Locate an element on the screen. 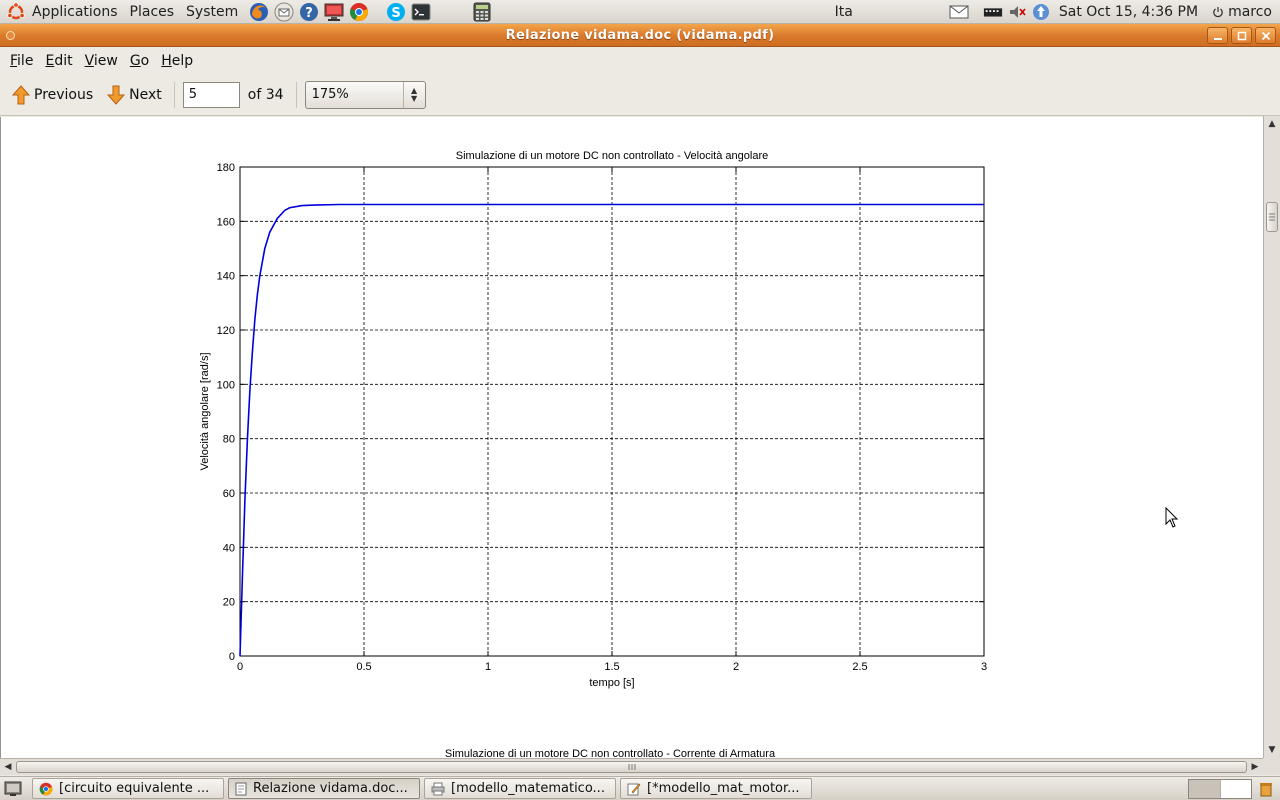  y-tick-label: 160 is located at coordinates (226, 222).